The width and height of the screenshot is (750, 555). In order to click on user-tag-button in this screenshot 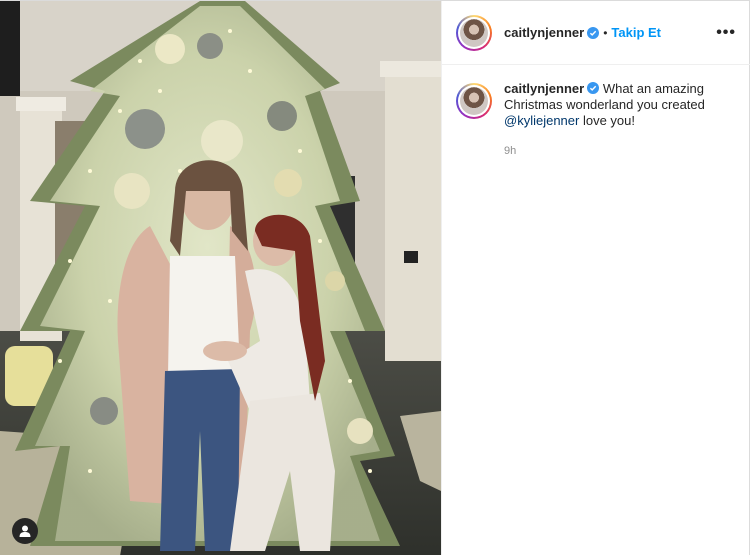, I will do `click(25, 531)`.